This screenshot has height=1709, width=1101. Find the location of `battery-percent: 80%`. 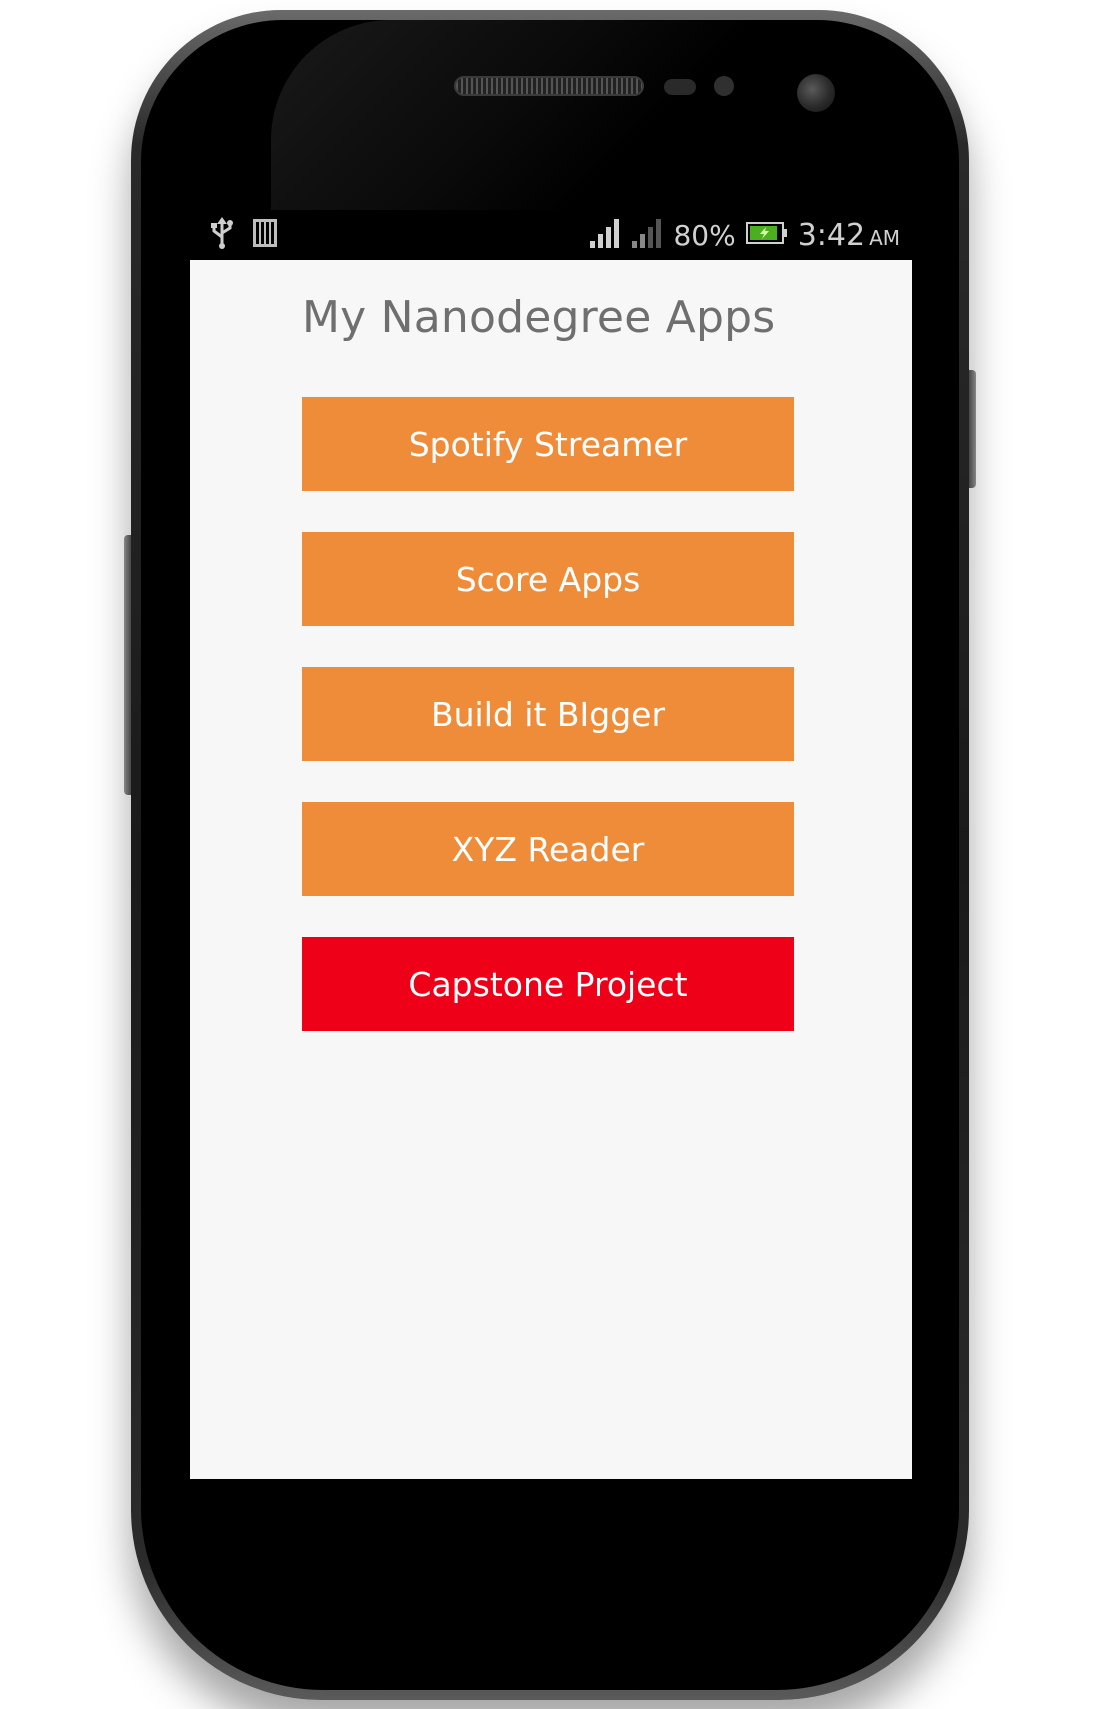

battery-percent: 80% is located at coordinates (704, 235).